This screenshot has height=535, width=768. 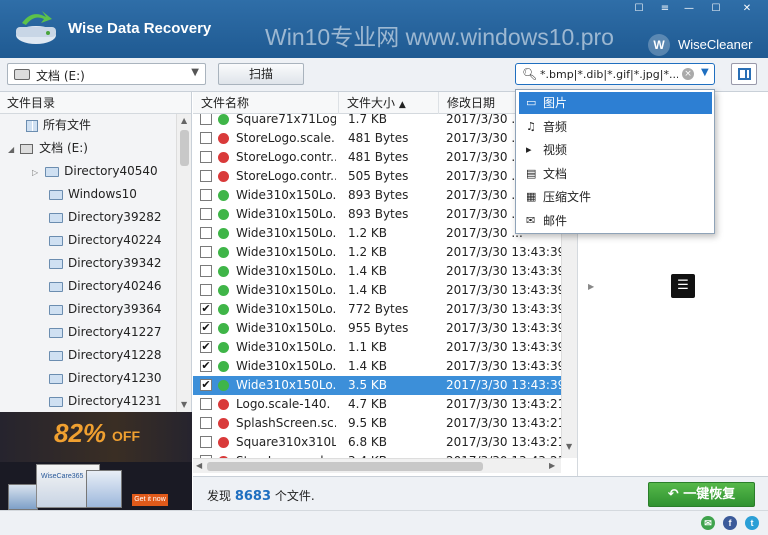 What do you see at coordinates (389, 103) in the screenshot?
I see `column-header-size: 文件大小 ▲` at bounding box center [389, 103].